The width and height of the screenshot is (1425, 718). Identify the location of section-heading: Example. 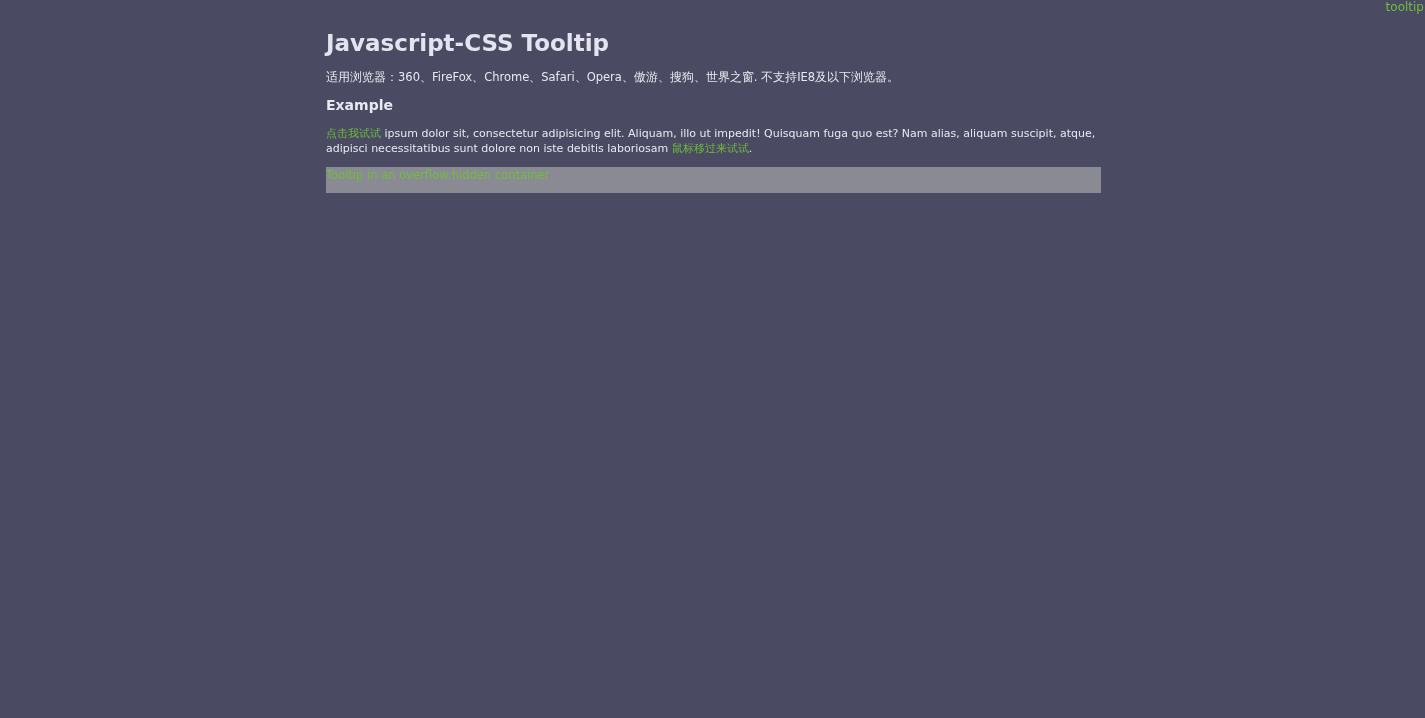
(360, 105).